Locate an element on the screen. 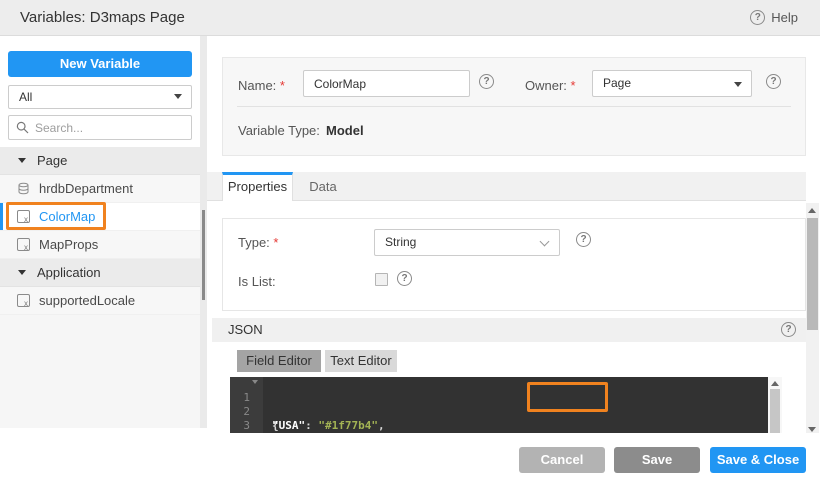  divider is located at coordinates (514, 106).